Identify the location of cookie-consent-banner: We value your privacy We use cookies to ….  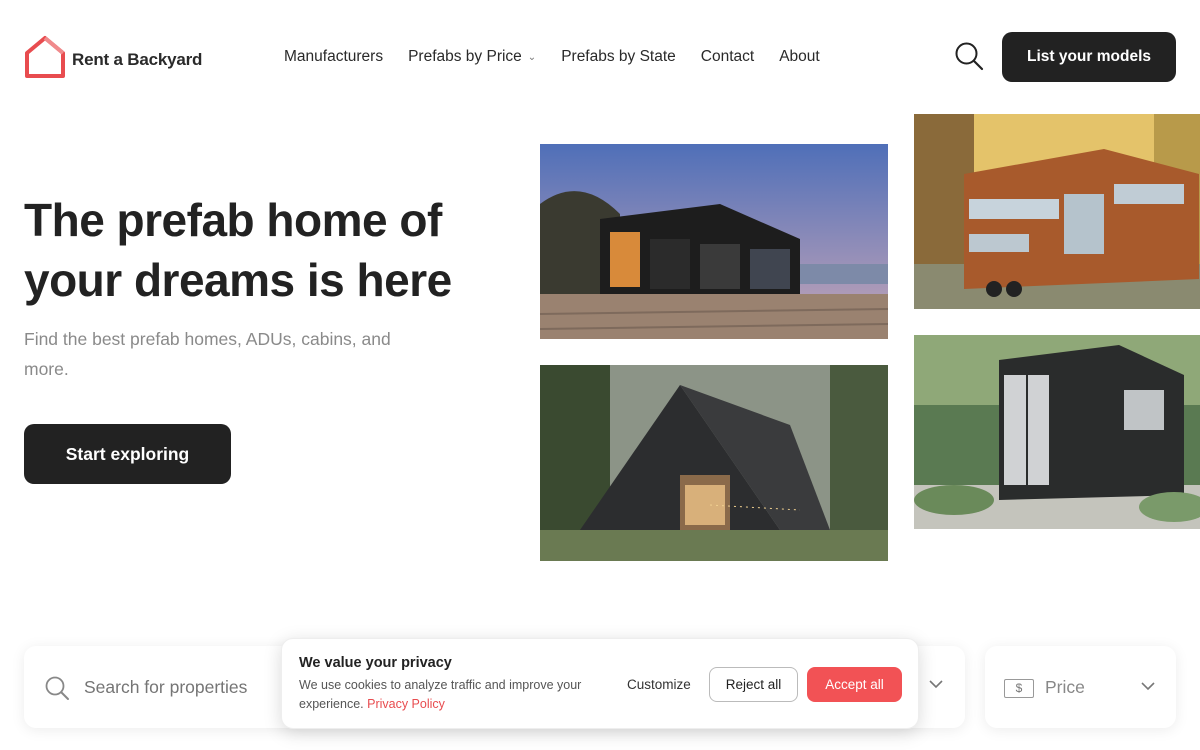
(600, 683).